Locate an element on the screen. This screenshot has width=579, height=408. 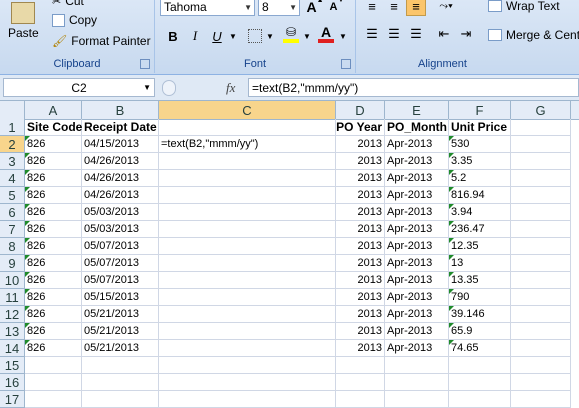
cell-a5: 826 is located at coordinates (53, 195).